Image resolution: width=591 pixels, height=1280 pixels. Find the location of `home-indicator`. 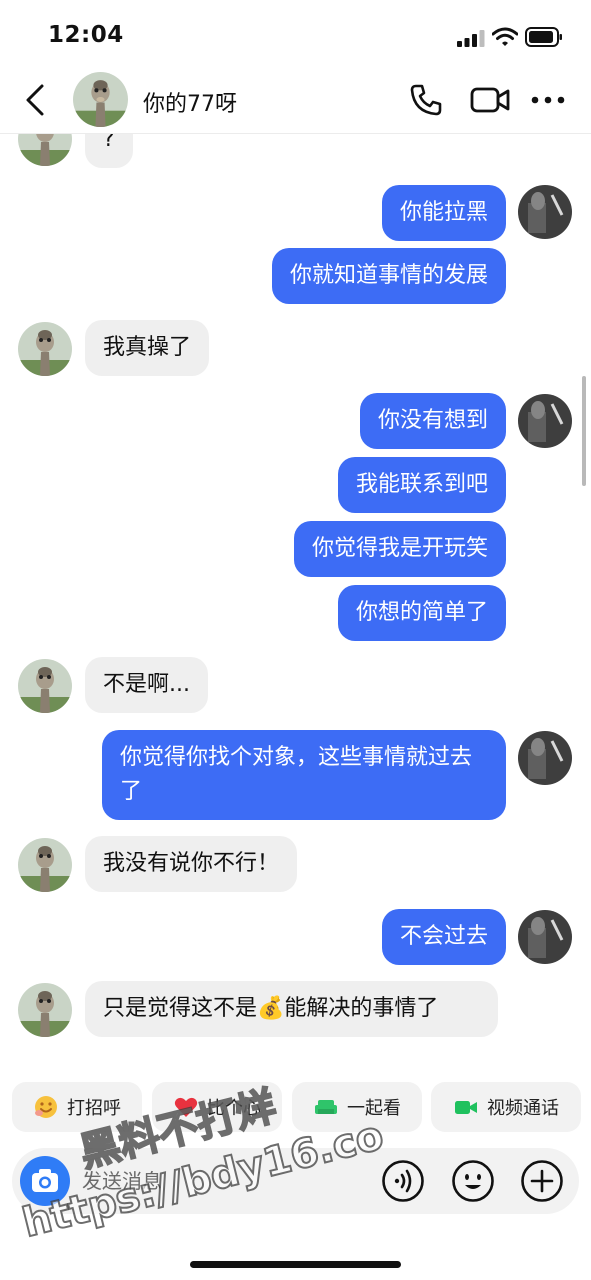

home-indicator is located at coordinates (295, 1264).